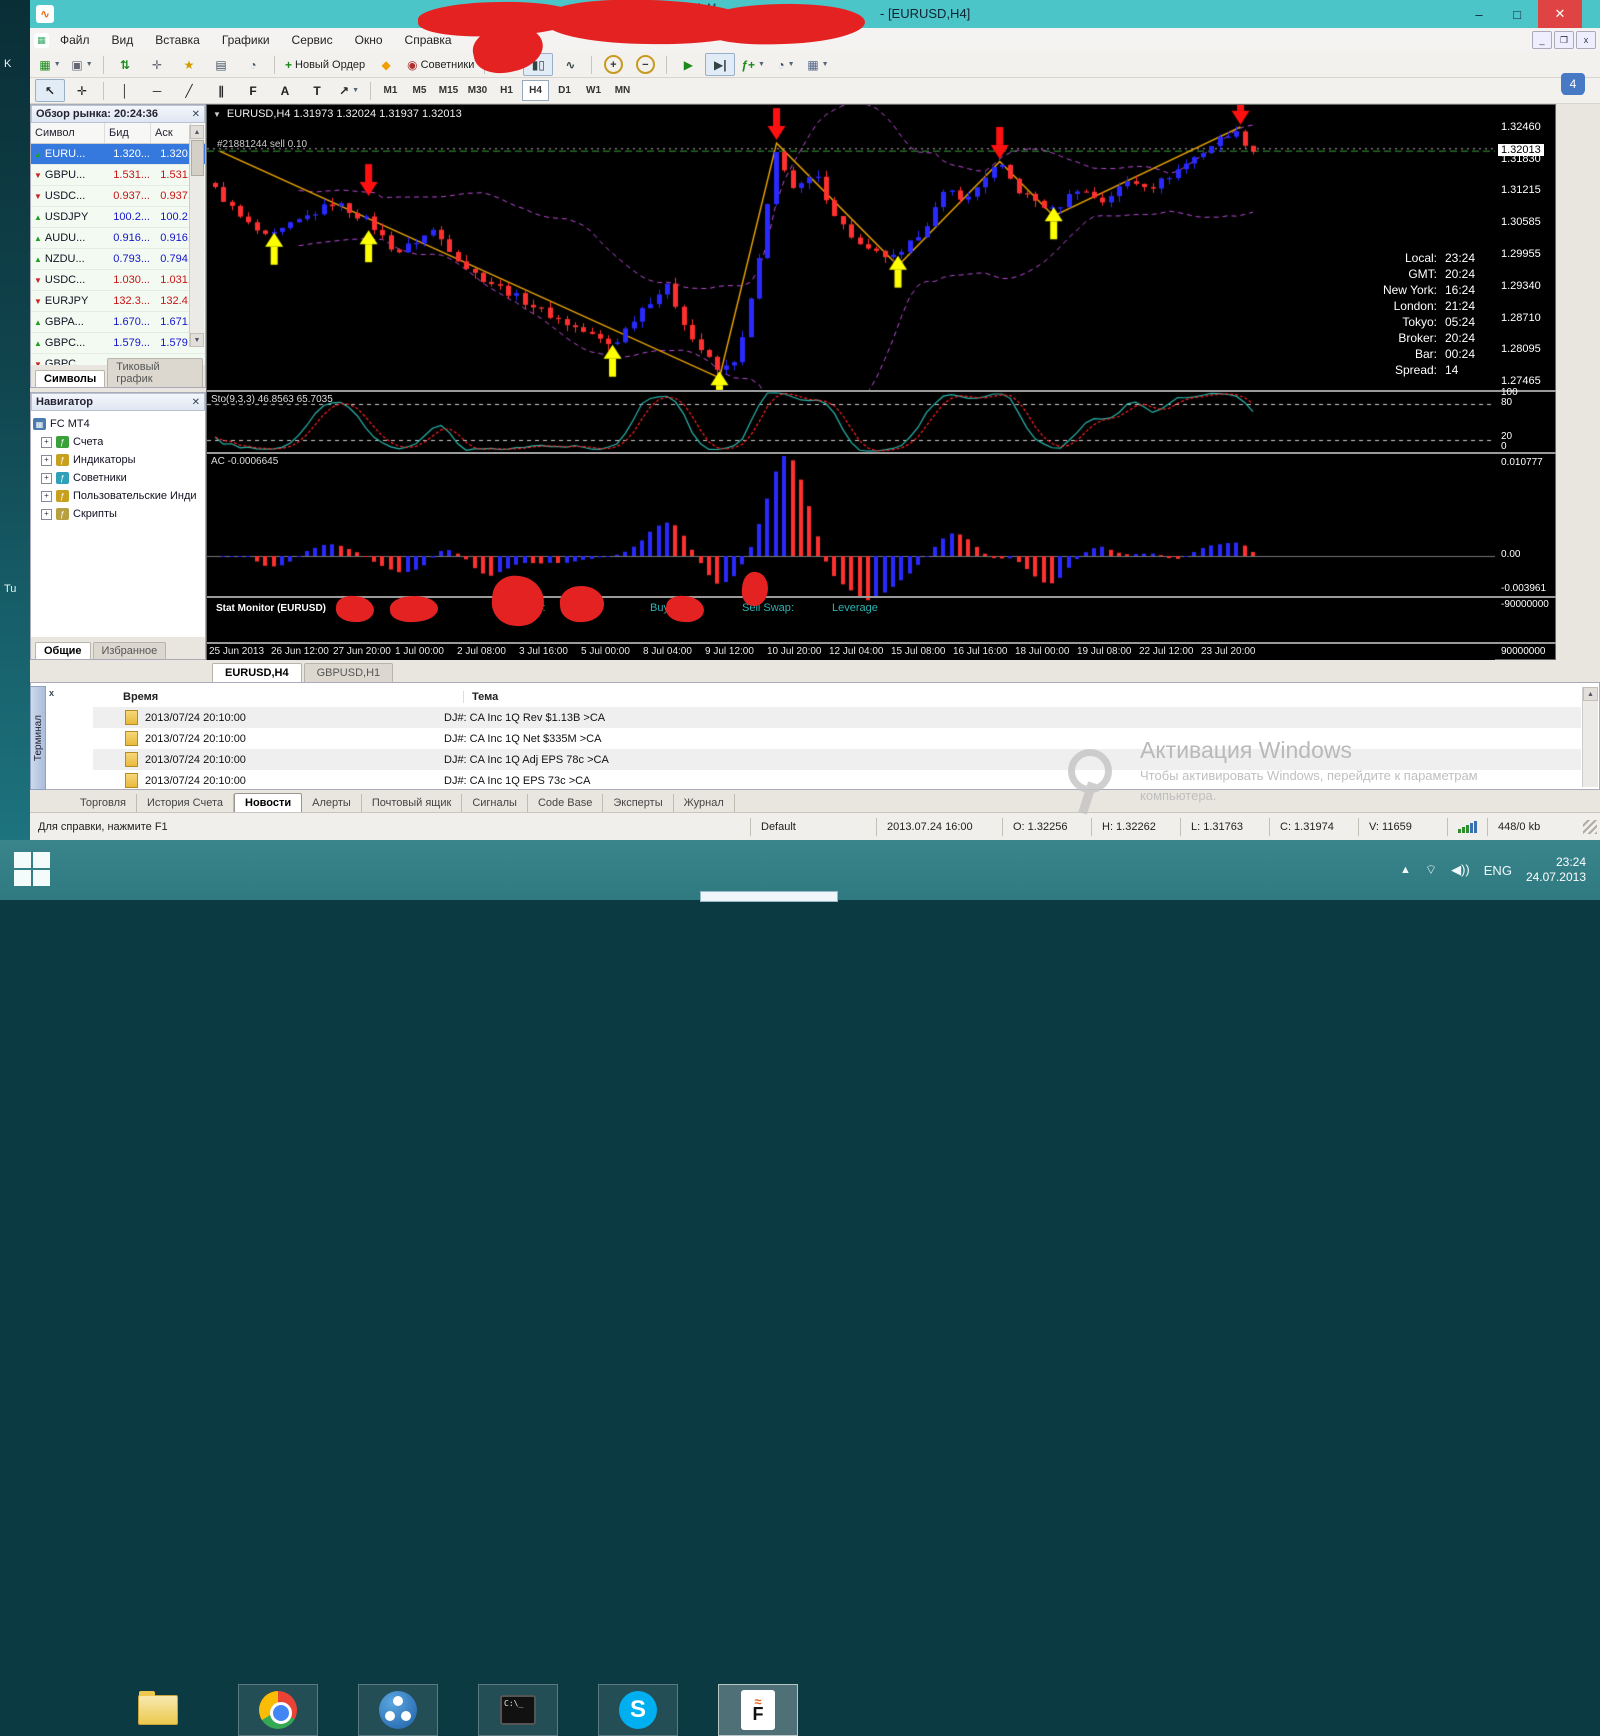  I want to click on resize-grip, so click(1590, 827).